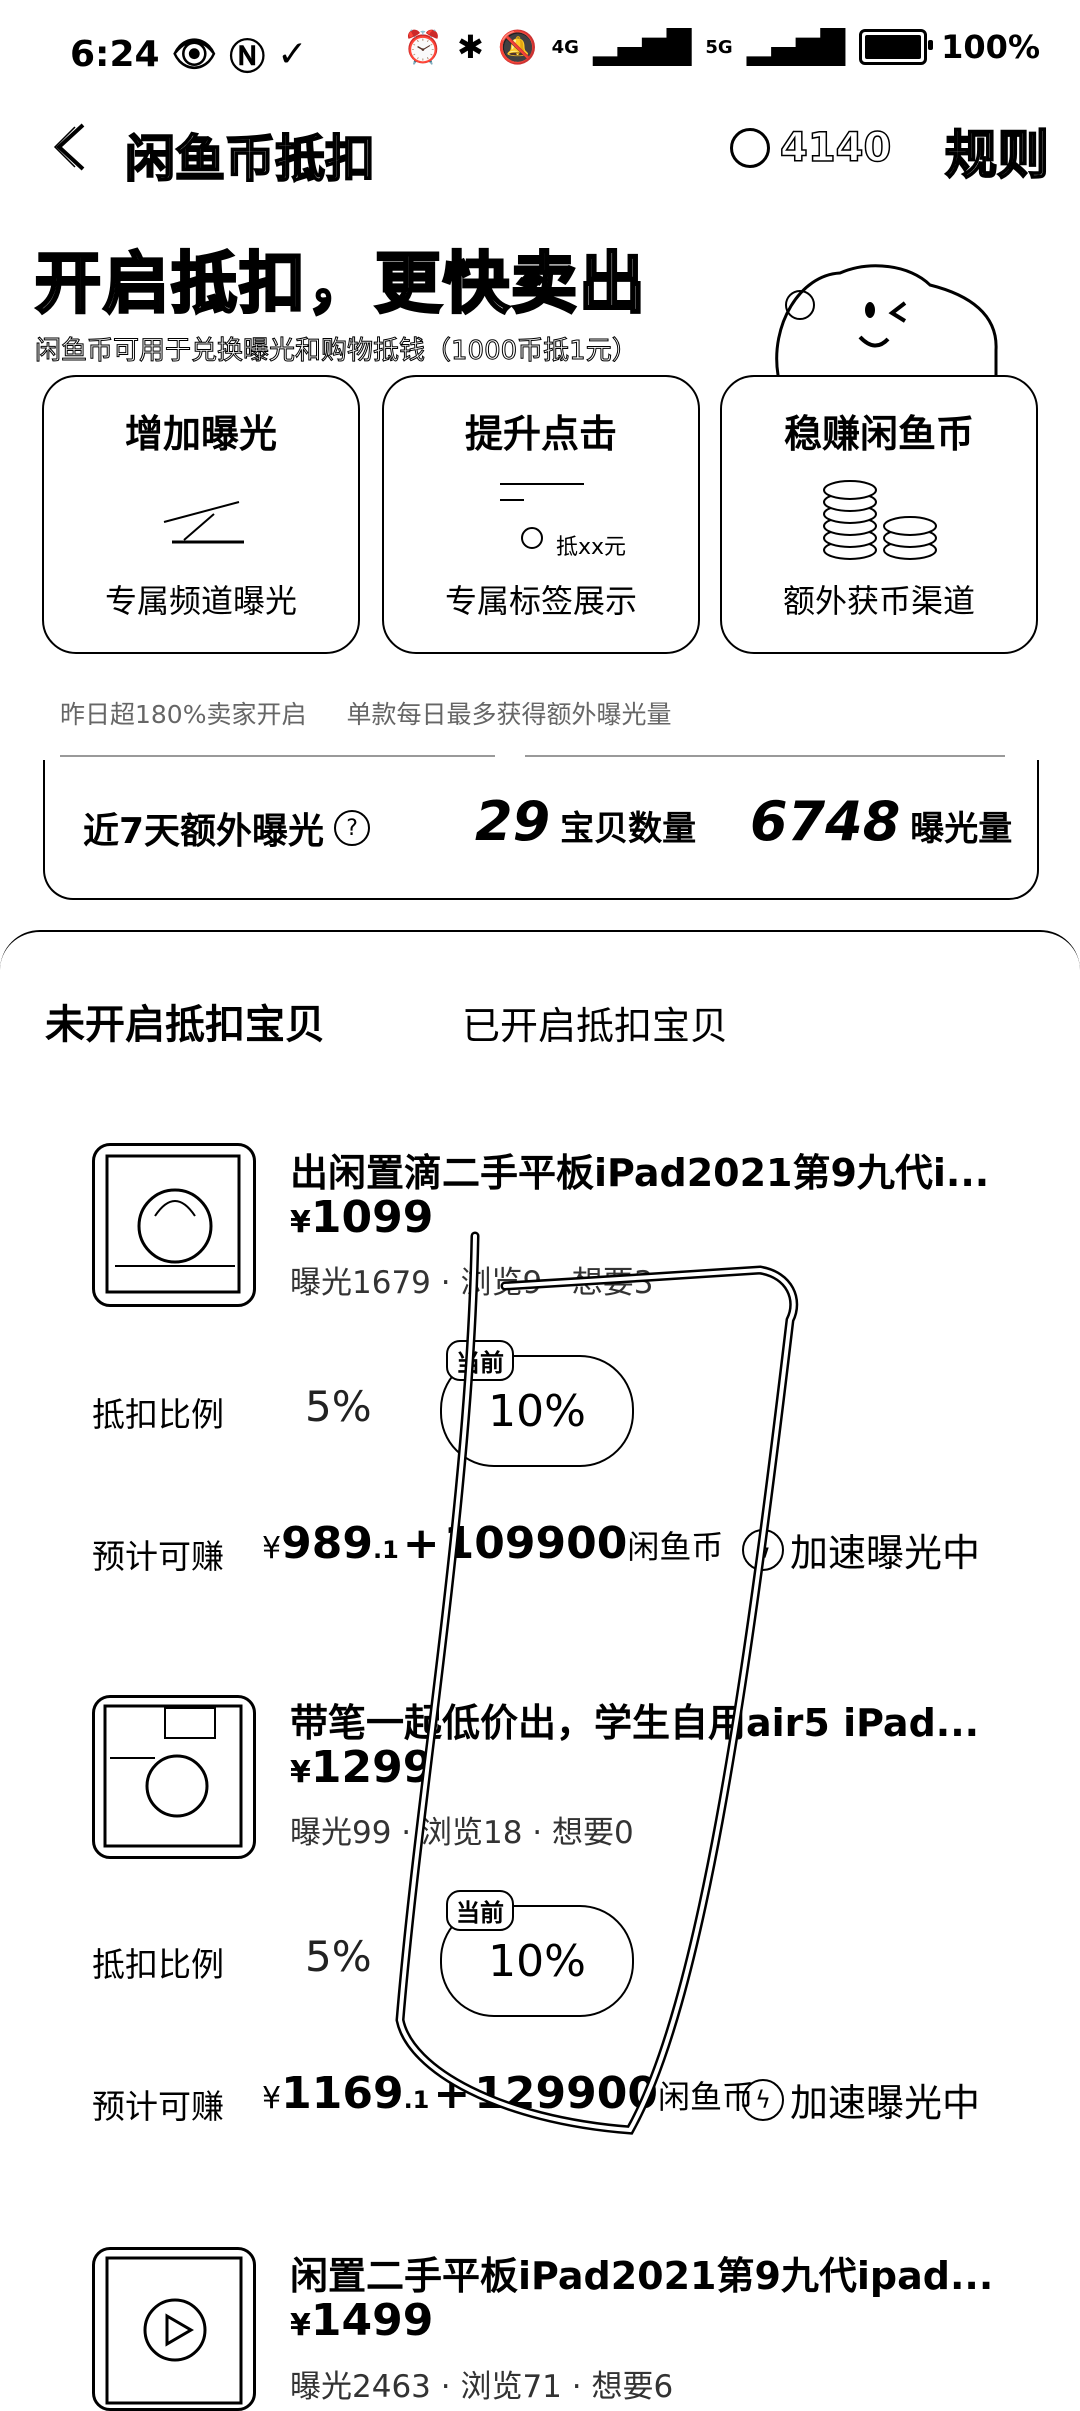 The width and height of the screenshot is (1080, 2411). What do you see at coordinates (591, 547) in the screenshot?
I see `discount-tag-sample: 抵xx元` at bounding box center [591, 547].